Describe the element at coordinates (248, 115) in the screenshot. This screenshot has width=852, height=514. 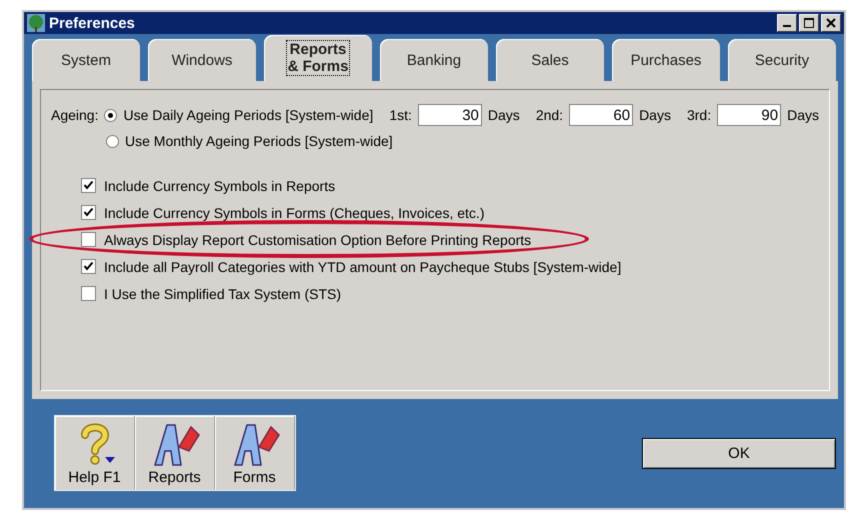
I see `radio-label: Use Daily Ageing Periods [System-wide]` at that location.